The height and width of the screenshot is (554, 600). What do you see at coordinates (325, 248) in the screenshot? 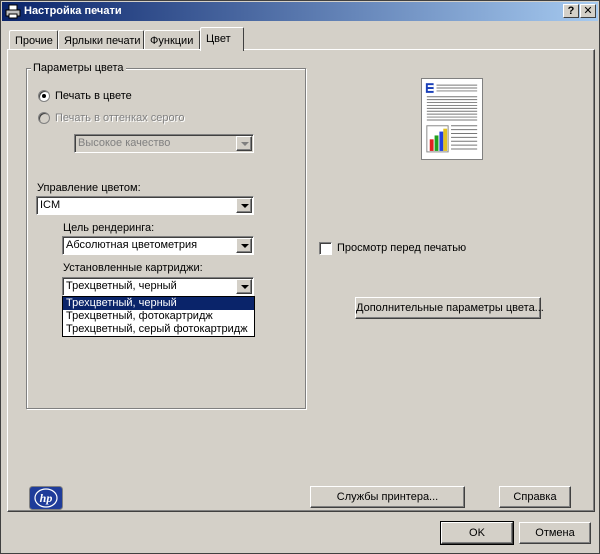
I see `preview-checkbox` at bounding box center [325, 248].